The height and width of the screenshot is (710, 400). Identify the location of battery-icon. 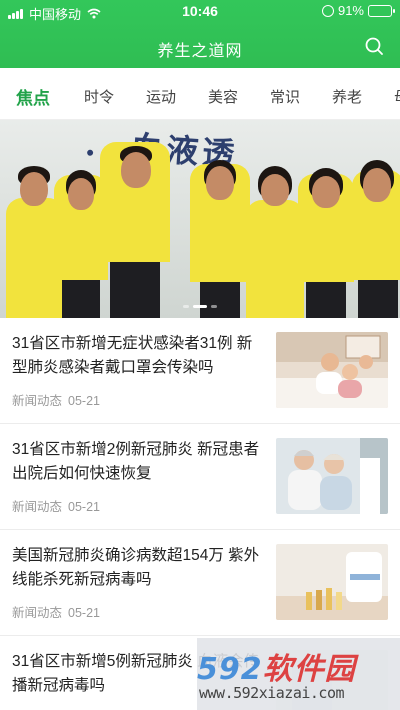
(381, 10).